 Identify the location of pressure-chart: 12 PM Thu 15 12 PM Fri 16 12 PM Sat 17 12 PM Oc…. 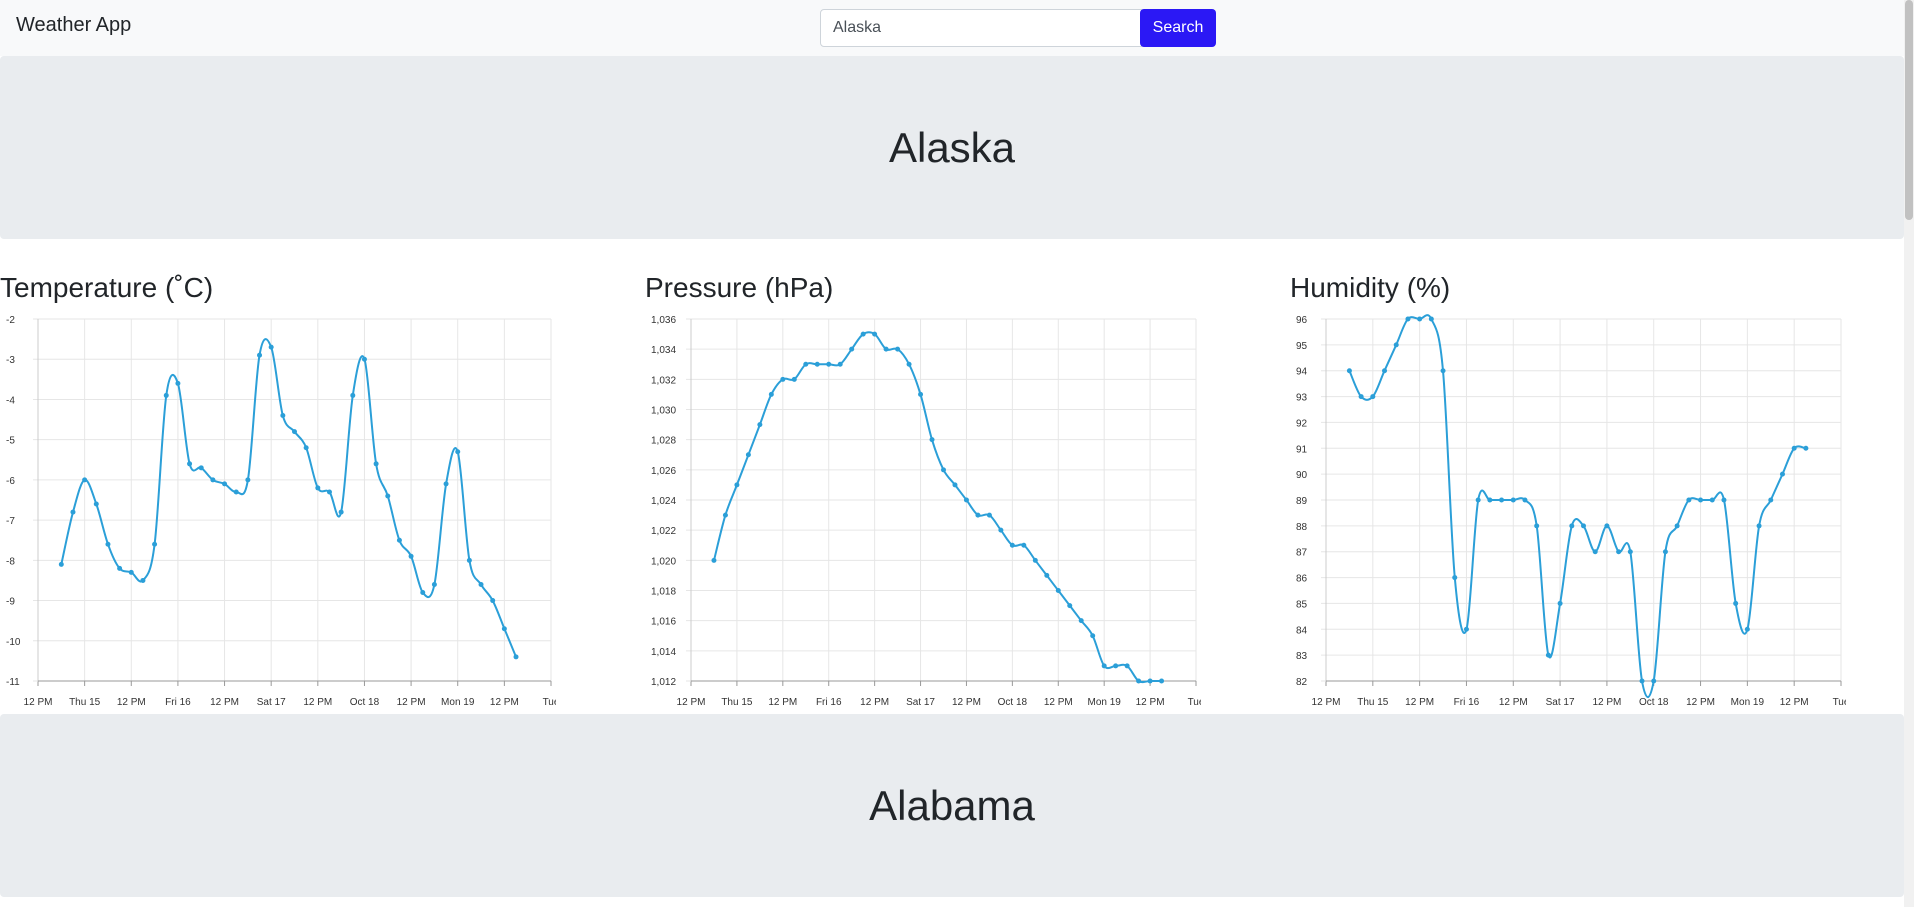
(923, 510).